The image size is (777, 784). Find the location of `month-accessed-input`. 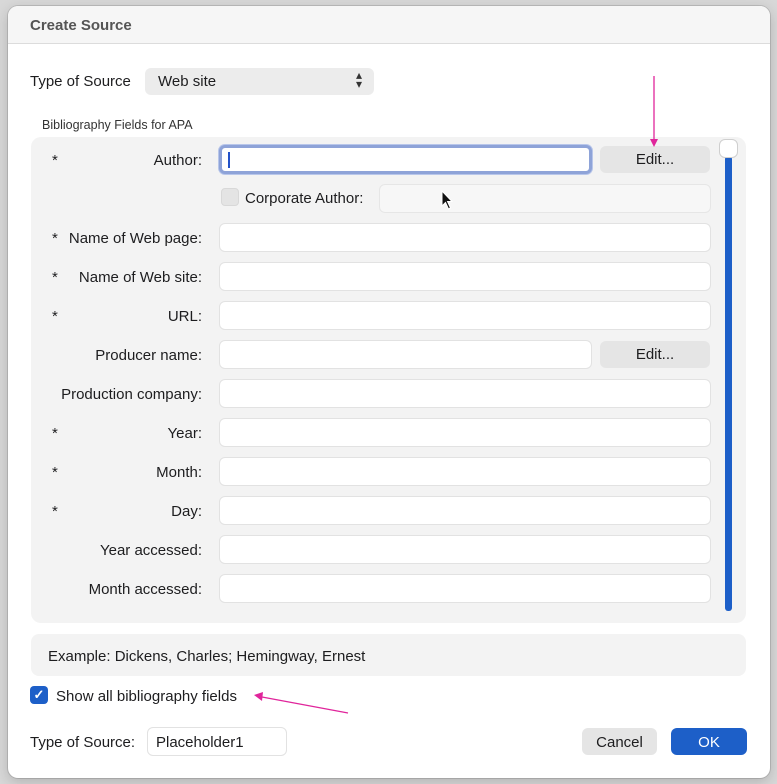

month-accessed-input is located at coordinates (465, 588).